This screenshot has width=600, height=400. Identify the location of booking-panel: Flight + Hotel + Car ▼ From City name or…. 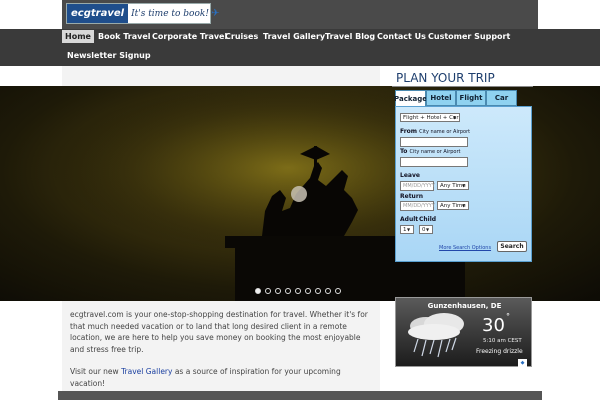
(463, 184).